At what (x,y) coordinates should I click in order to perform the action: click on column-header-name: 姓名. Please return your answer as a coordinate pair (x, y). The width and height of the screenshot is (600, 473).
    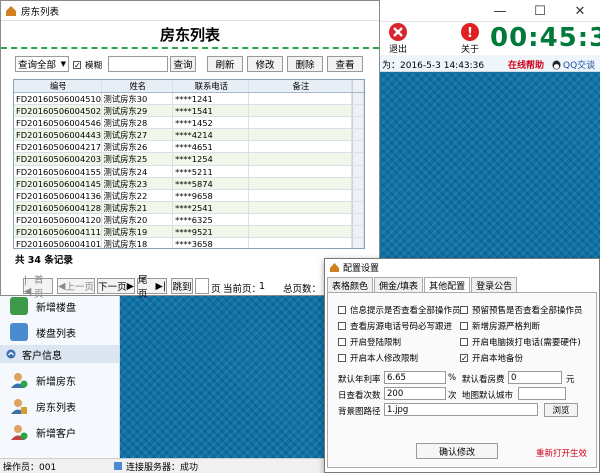
    Looking at the image, I should click on (138, 86).